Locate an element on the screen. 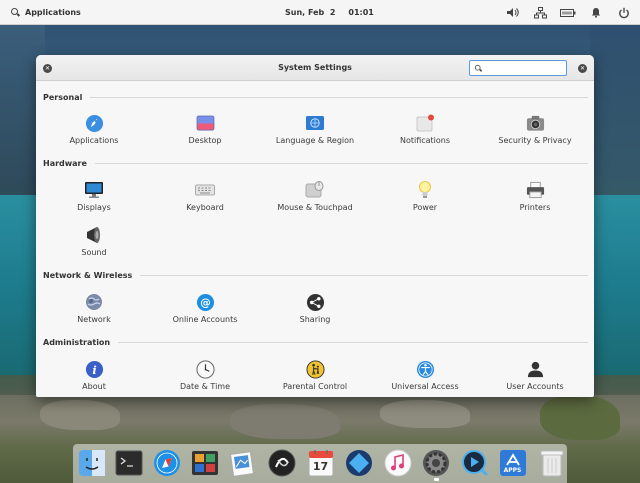 This screenshot has height=483, width=640. settings-item-label: Mouse & Touchpad is located at coordinates (315, 207).